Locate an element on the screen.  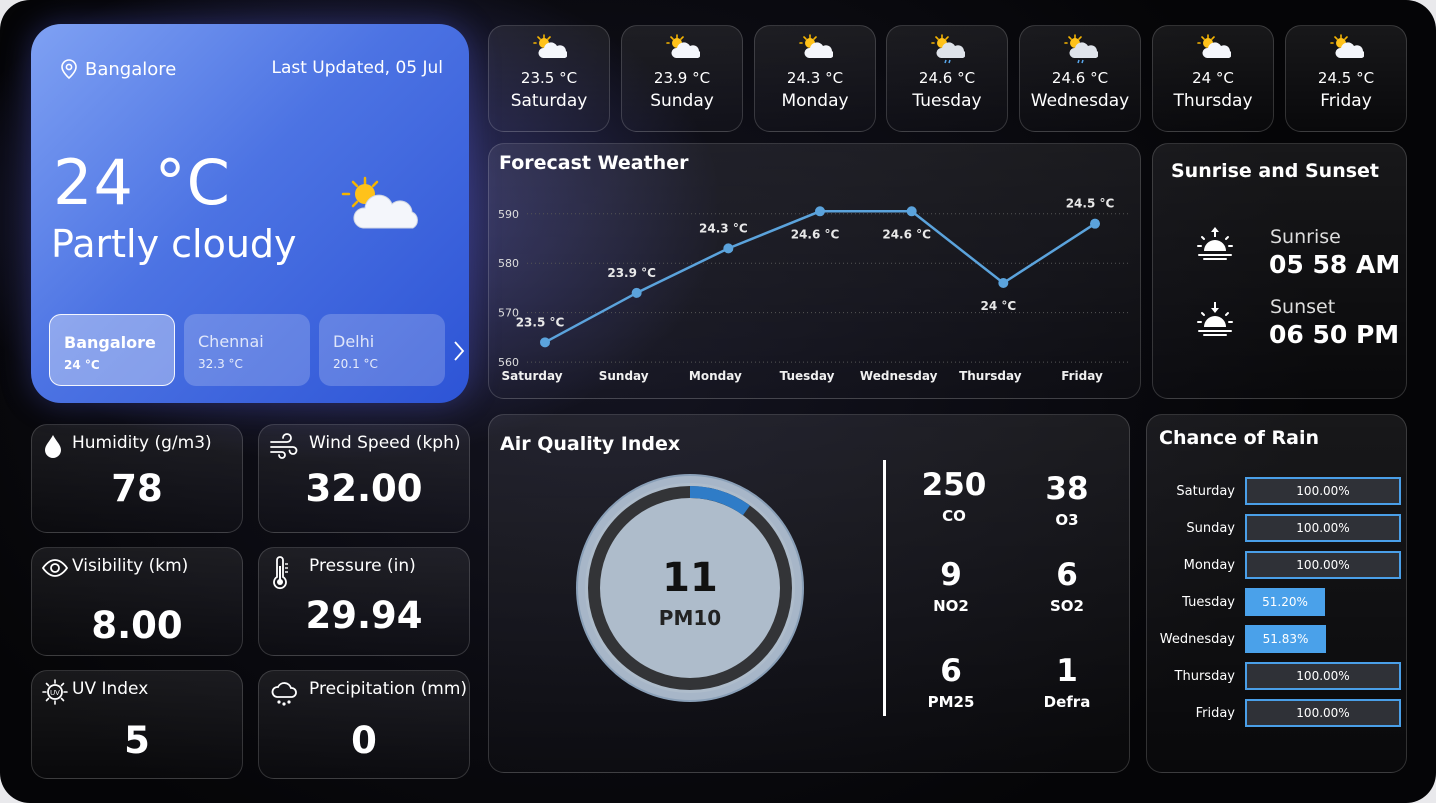
daily-temp: 24.3 °C is located at coordinates (815, 78).